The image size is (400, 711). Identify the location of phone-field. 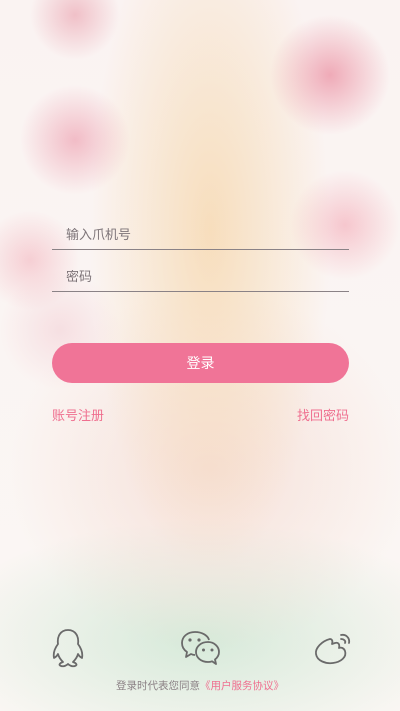
(200, 229).